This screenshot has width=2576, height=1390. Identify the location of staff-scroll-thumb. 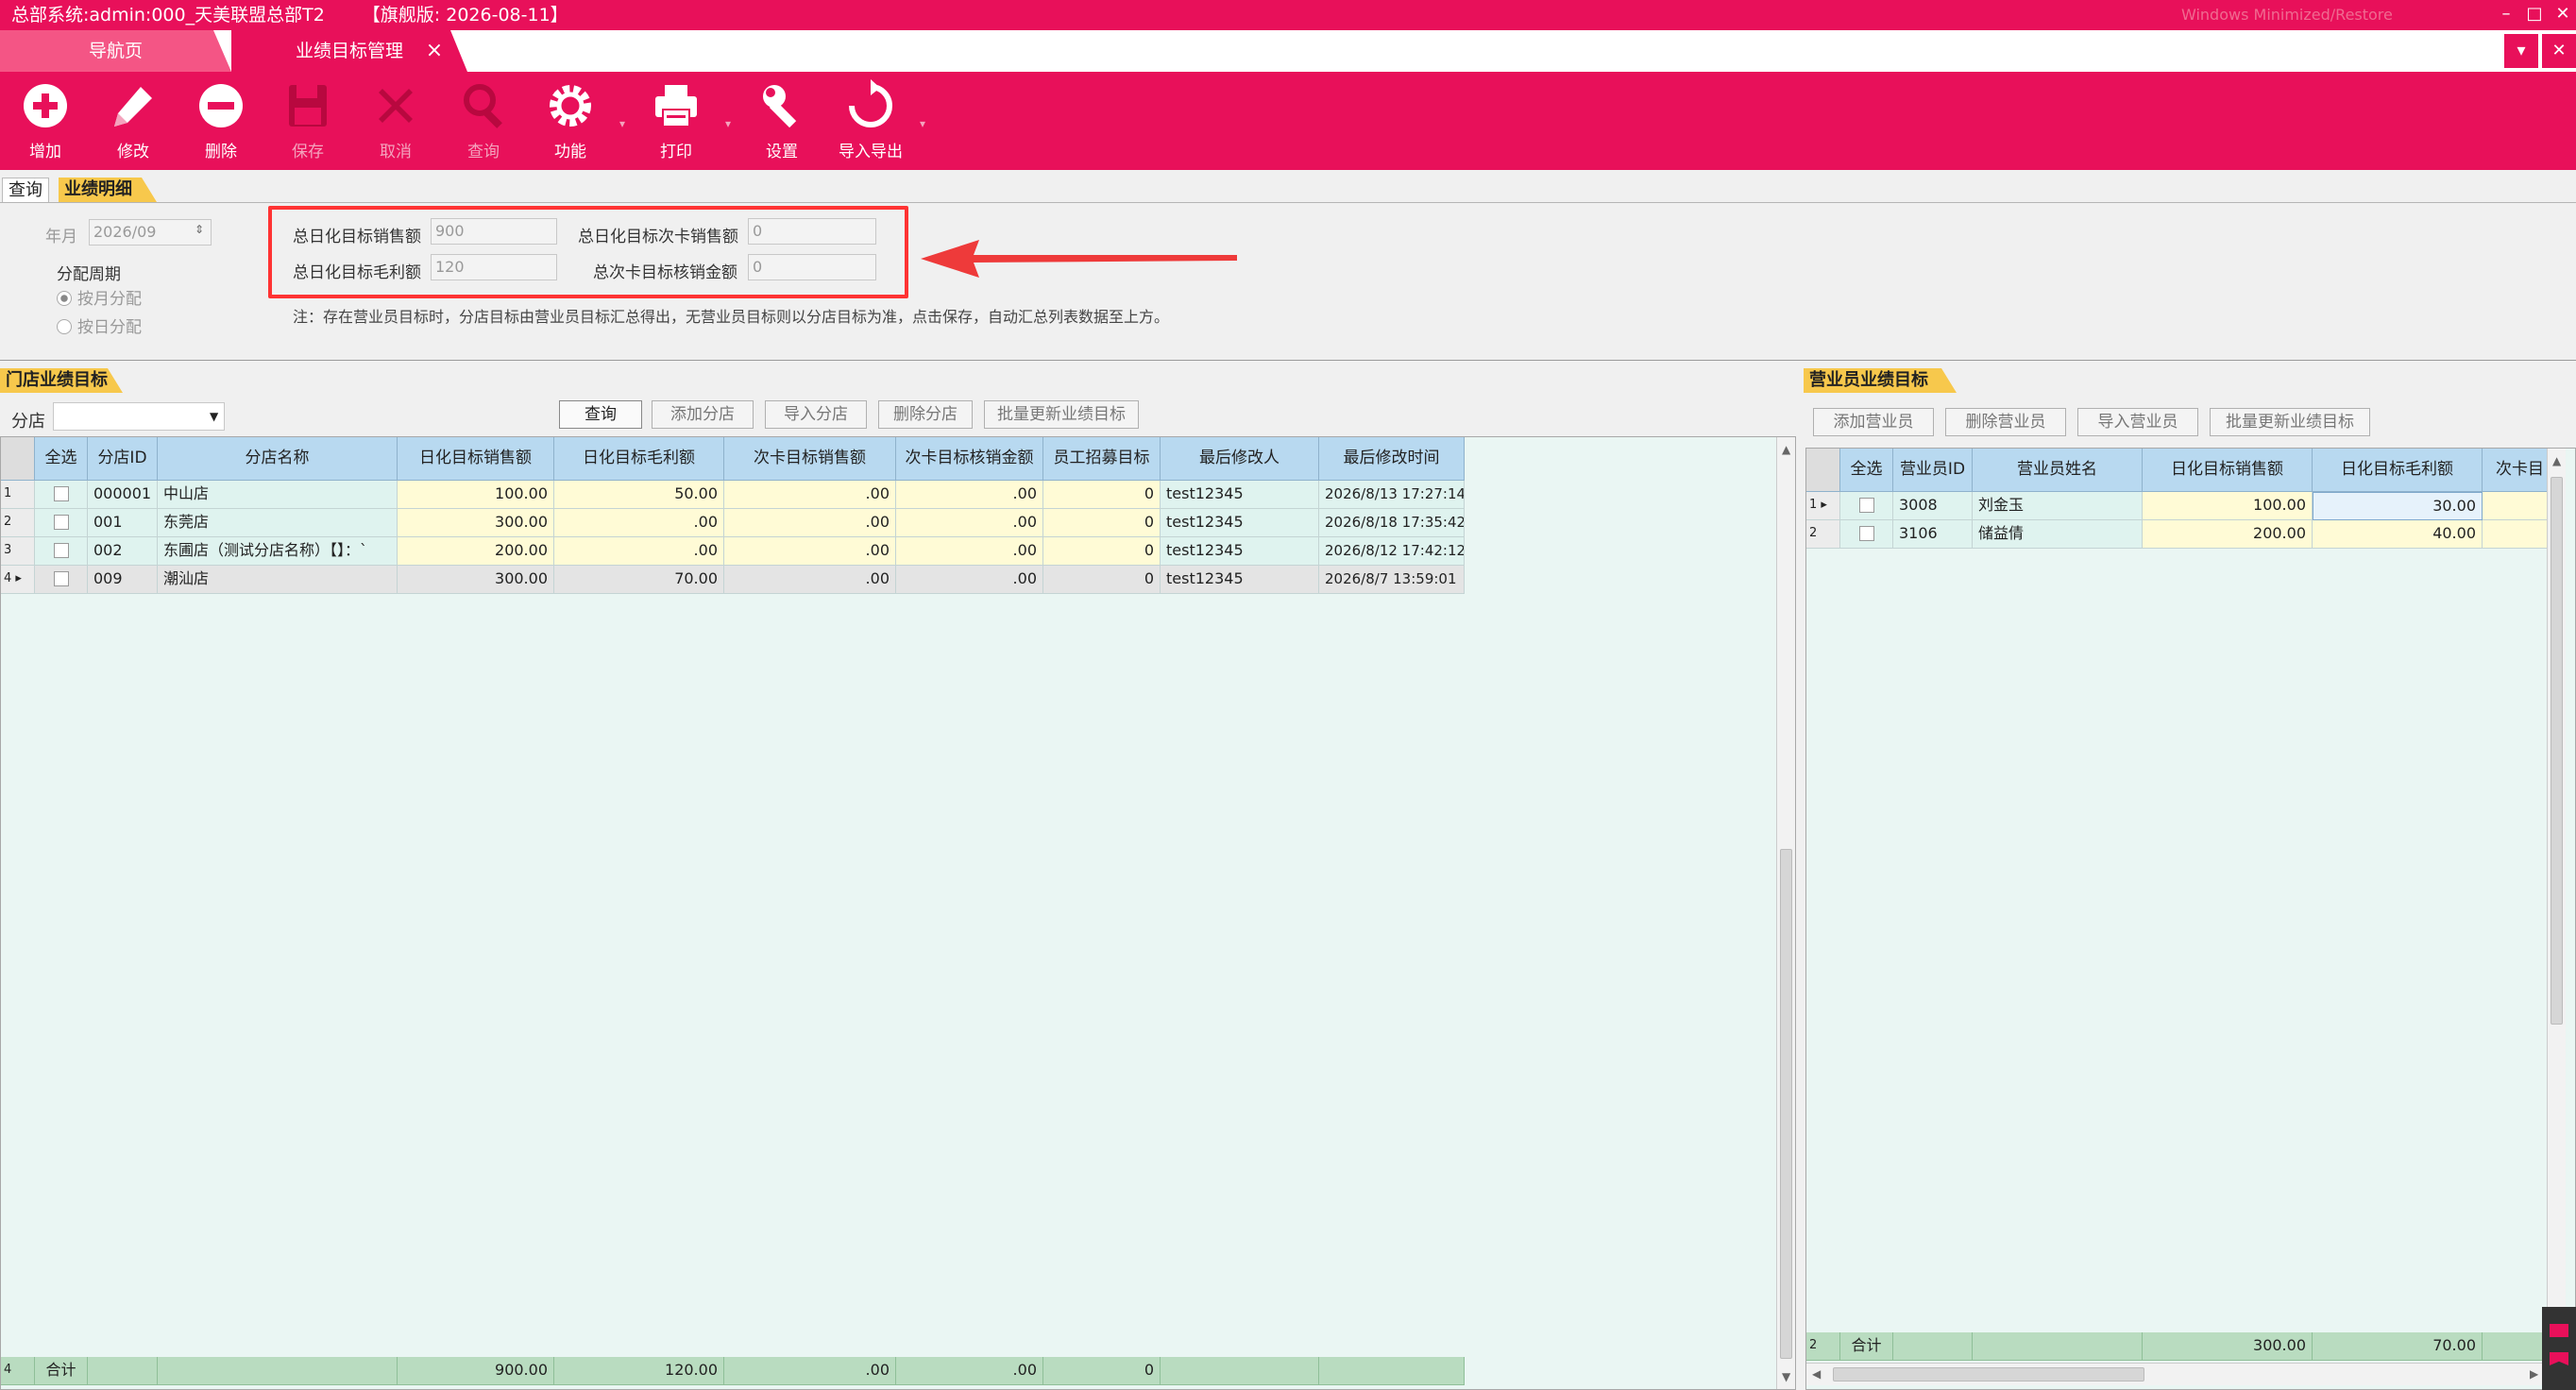
(2557, 751).